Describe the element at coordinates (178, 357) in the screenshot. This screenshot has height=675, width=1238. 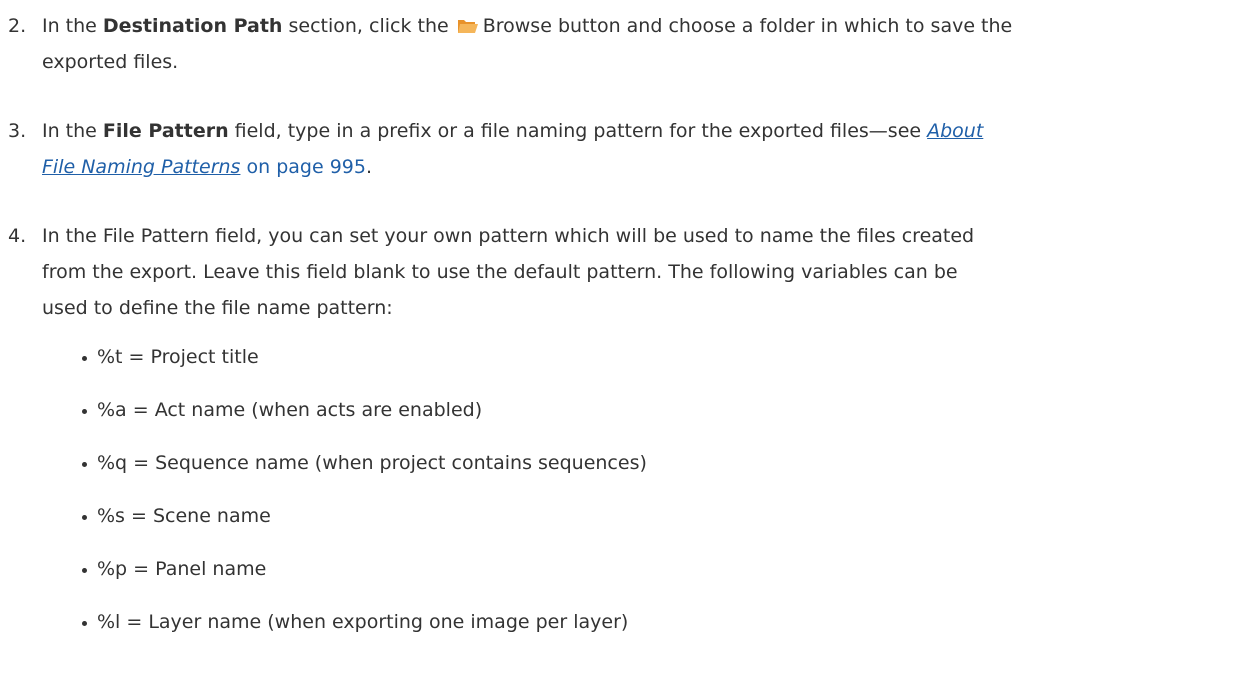
I see `variable-description: %t = Project title` at that location.